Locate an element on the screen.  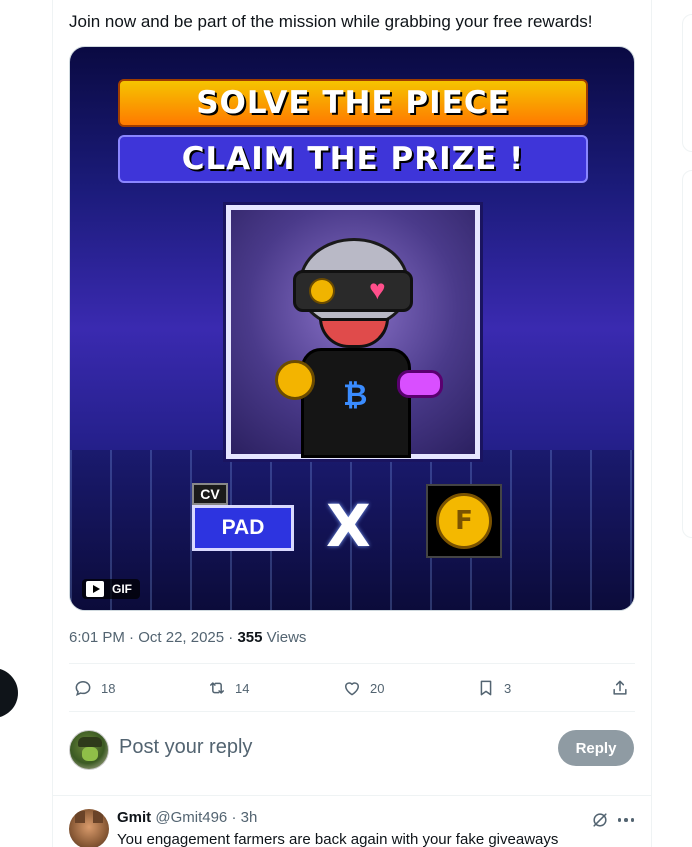
coin-logo-box: F is located at coordinates (464, 521).